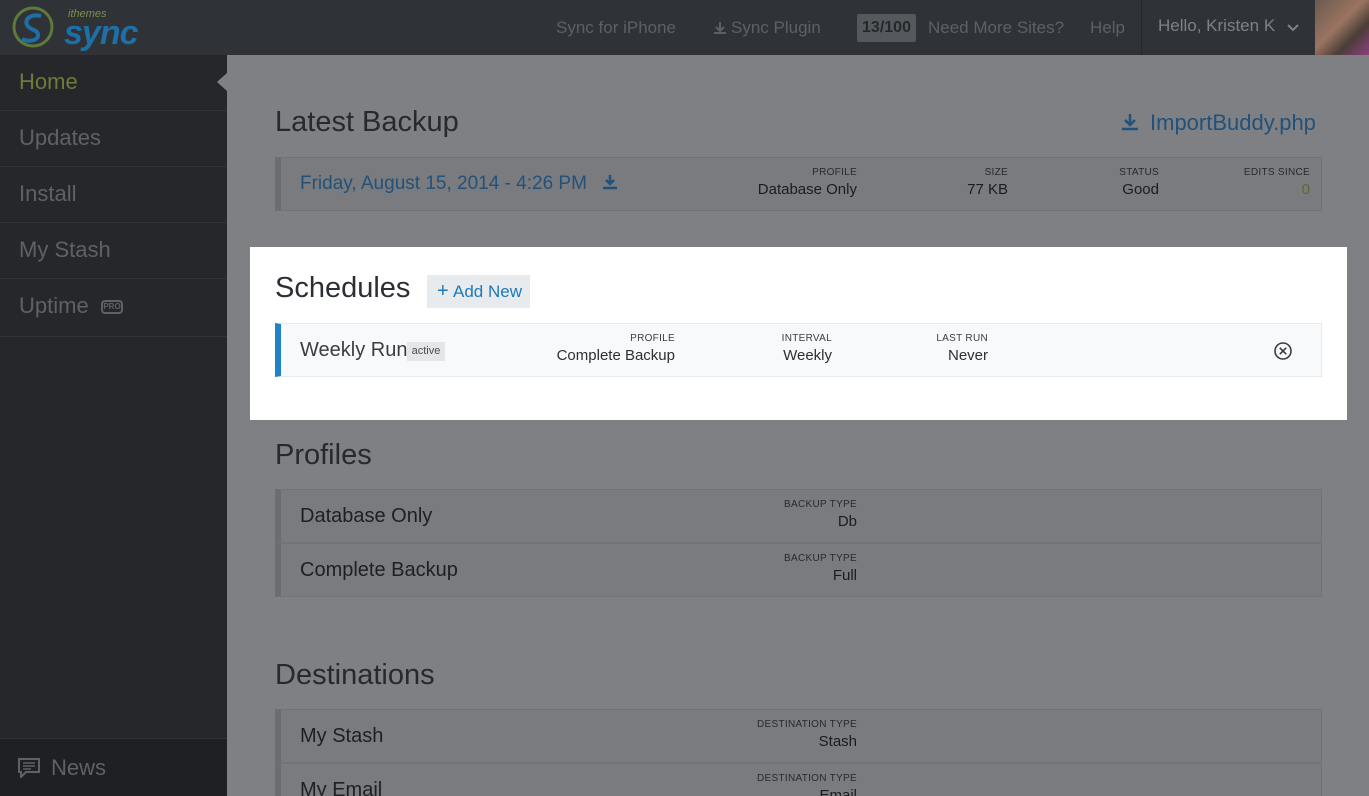 The image size is (1369, 796). I want to click on edits-since-label: EDITS SINCE, so click(1276, 172).